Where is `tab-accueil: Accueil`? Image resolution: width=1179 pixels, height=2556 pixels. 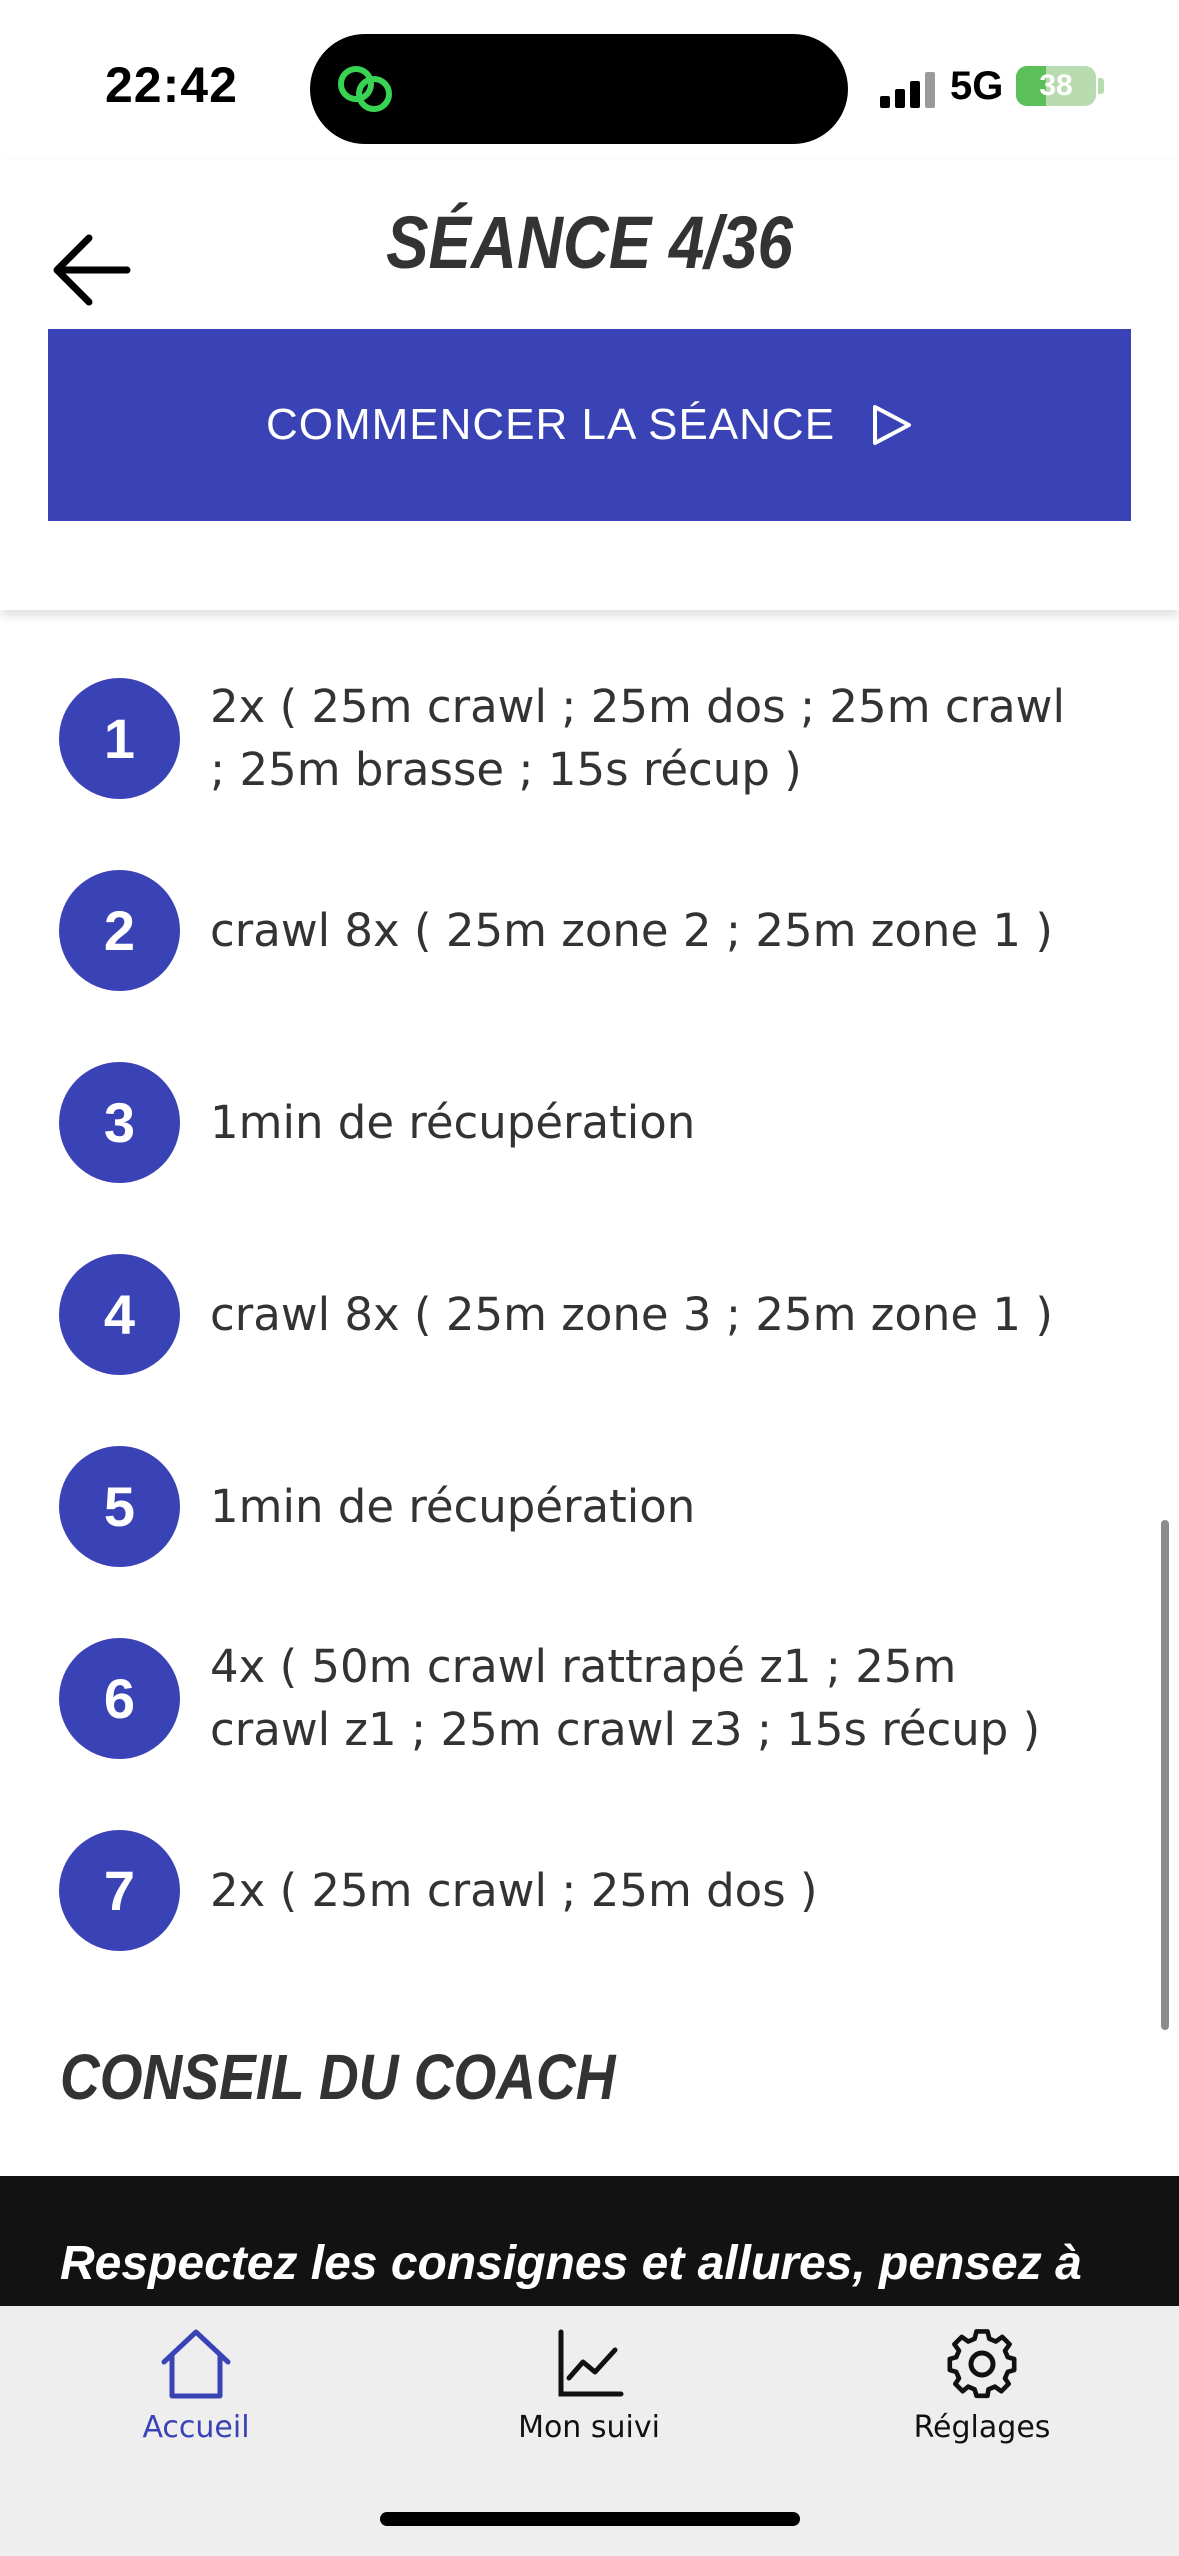
tab-accueil: Accueil is located at coordinates (196, 2391).